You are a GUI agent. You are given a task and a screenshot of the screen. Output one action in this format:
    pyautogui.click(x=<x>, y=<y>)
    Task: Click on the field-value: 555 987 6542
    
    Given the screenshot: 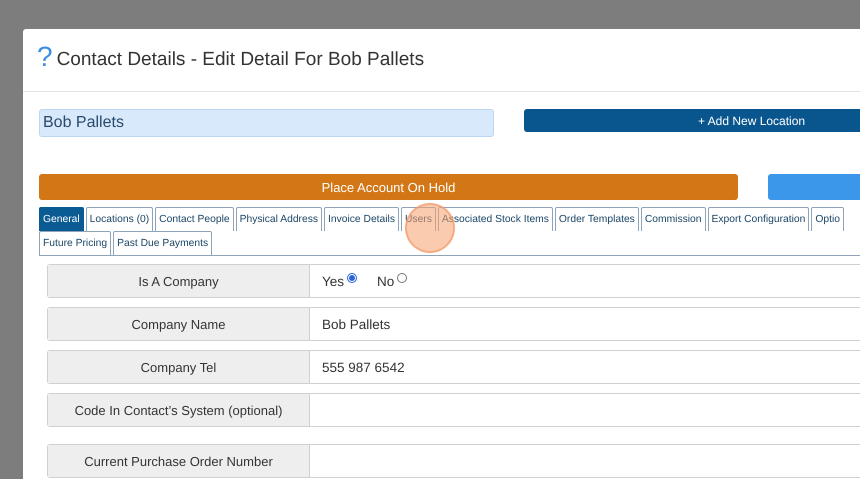 What is the action you would take?
    pyautogui.click(x=585, y=367)
    